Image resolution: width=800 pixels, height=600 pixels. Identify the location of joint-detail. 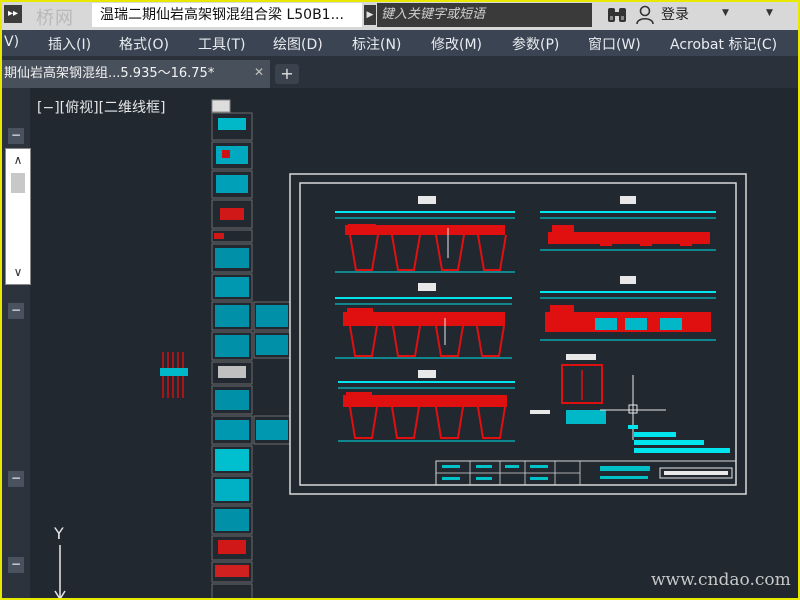
(598, 397).